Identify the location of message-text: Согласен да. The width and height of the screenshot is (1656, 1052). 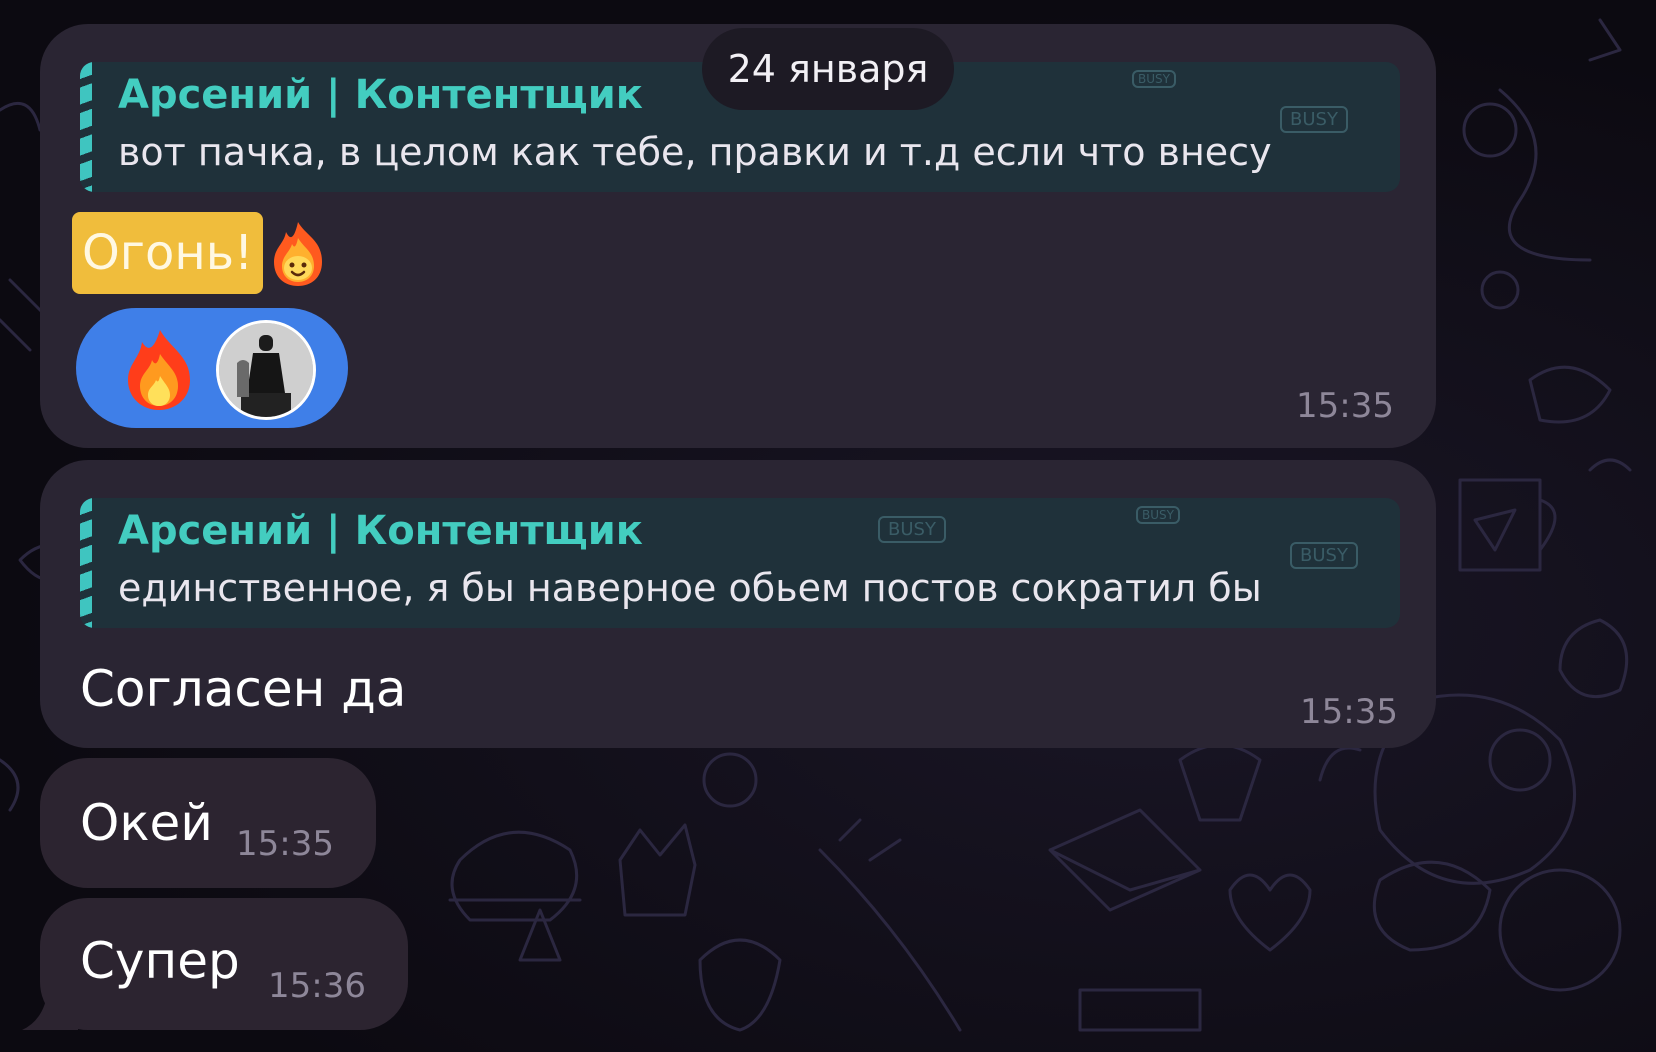
(243, 689).